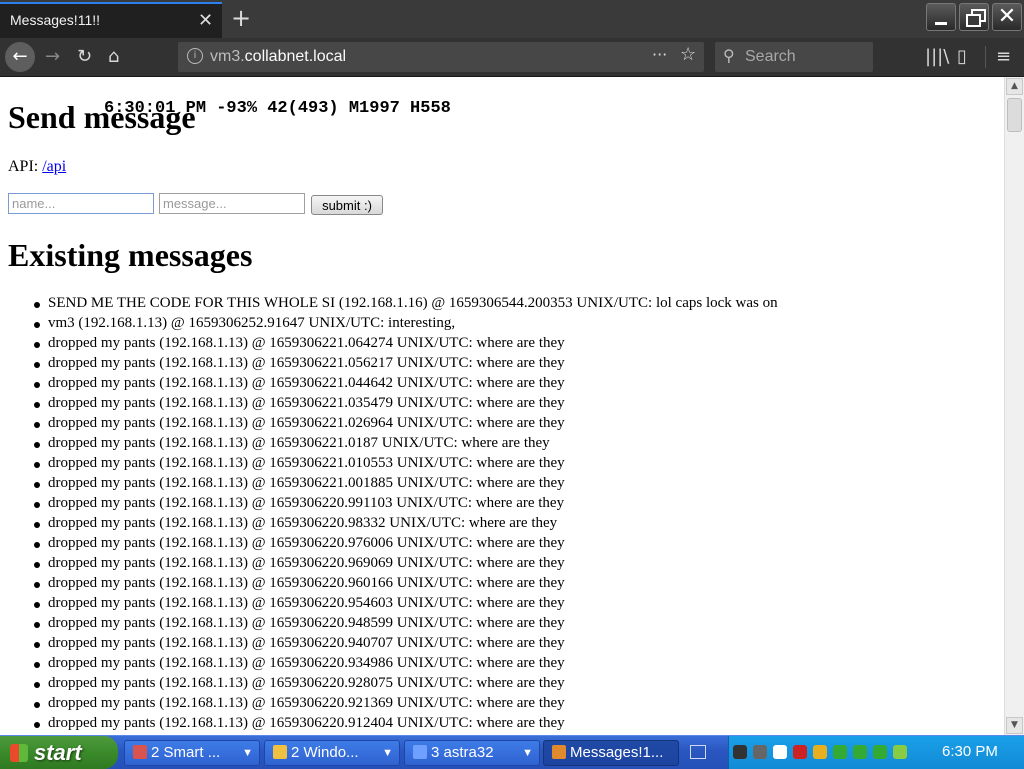 Image resolution: width=1024 pixels, height=769 pixels. Describe the element at coordinates (295, 56) in the screenshot. I see `url-host: collabnet.local` at that location.